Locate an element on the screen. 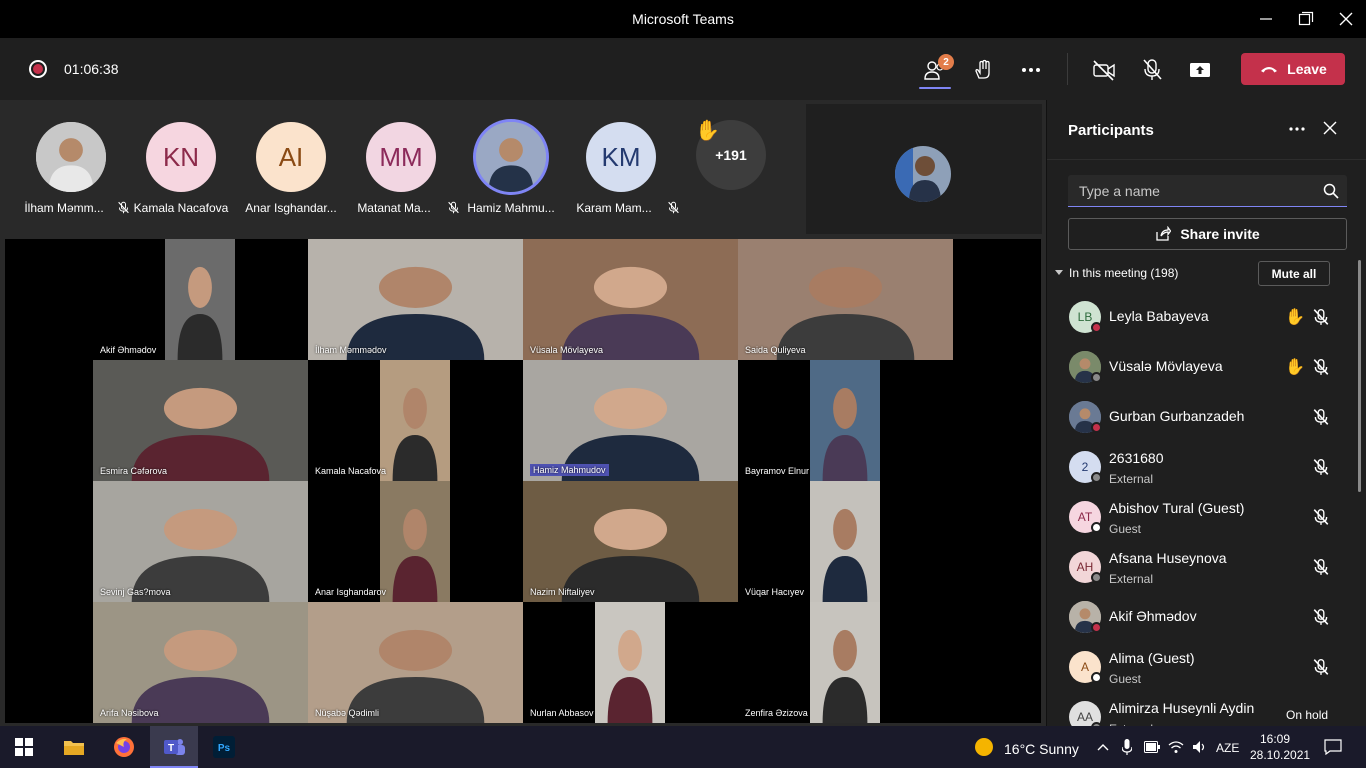 This screenshot has width=1366, height=768. video-tile-name: Vüqar Hacıyev is located at coordinates (775, 592).